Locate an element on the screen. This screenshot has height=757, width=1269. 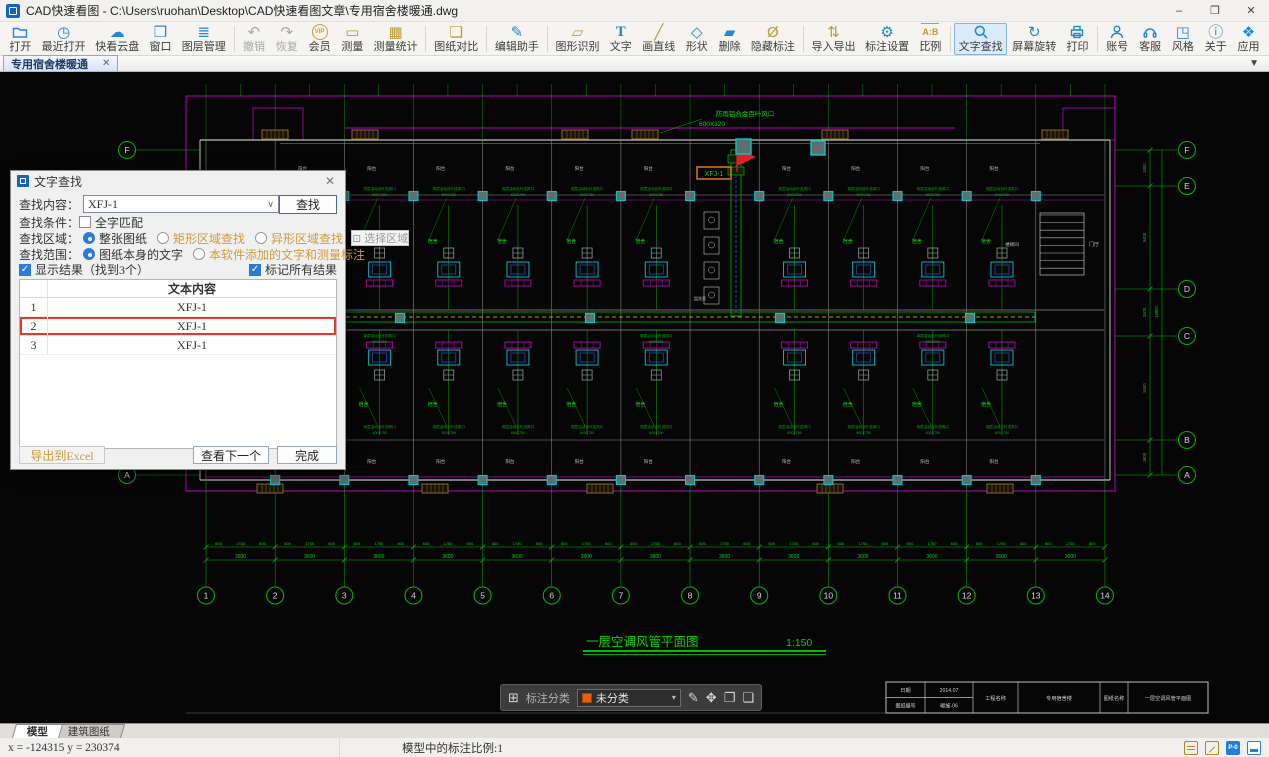
find-button: 查找 is located at coordinates (308, 204).